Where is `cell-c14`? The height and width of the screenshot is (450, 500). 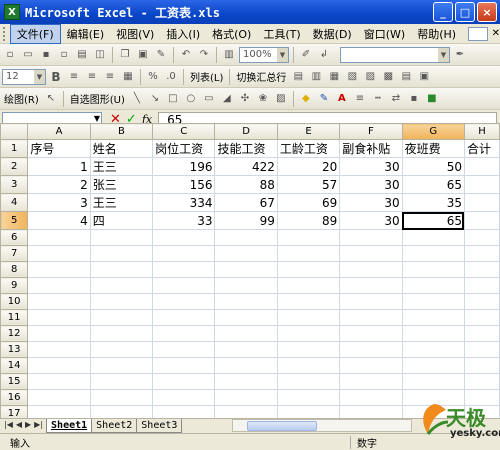 cell-c14 is located at coordinates (184, 365).